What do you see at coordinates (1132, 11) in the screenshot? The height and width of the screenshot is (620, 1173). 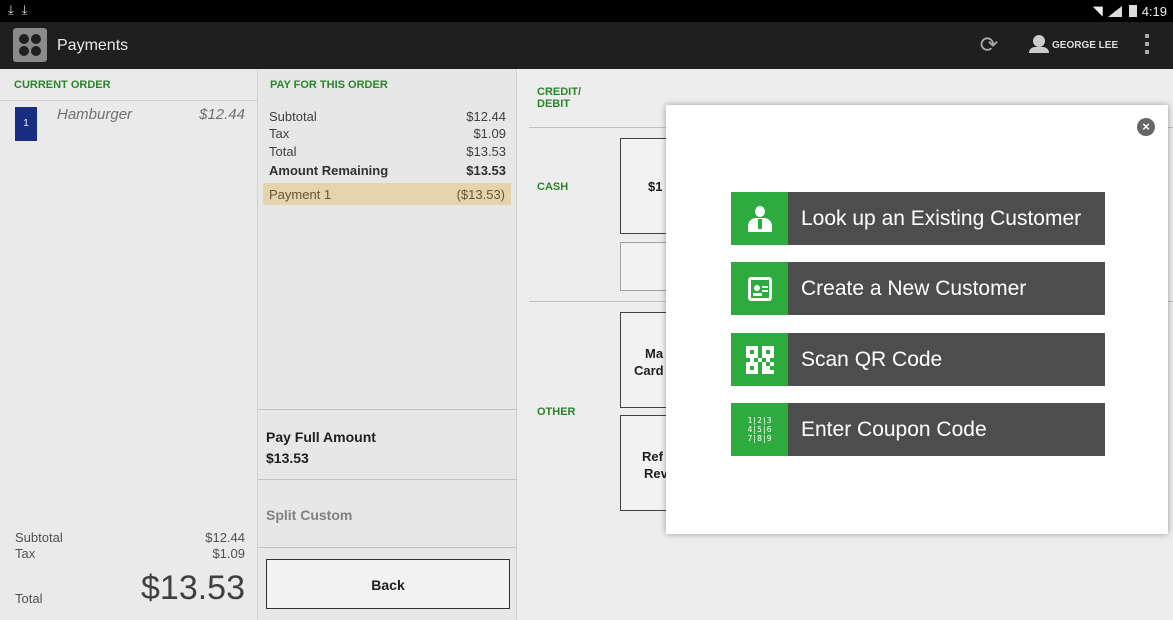 I see `battery-icon` at bounding box center [1132, 11].